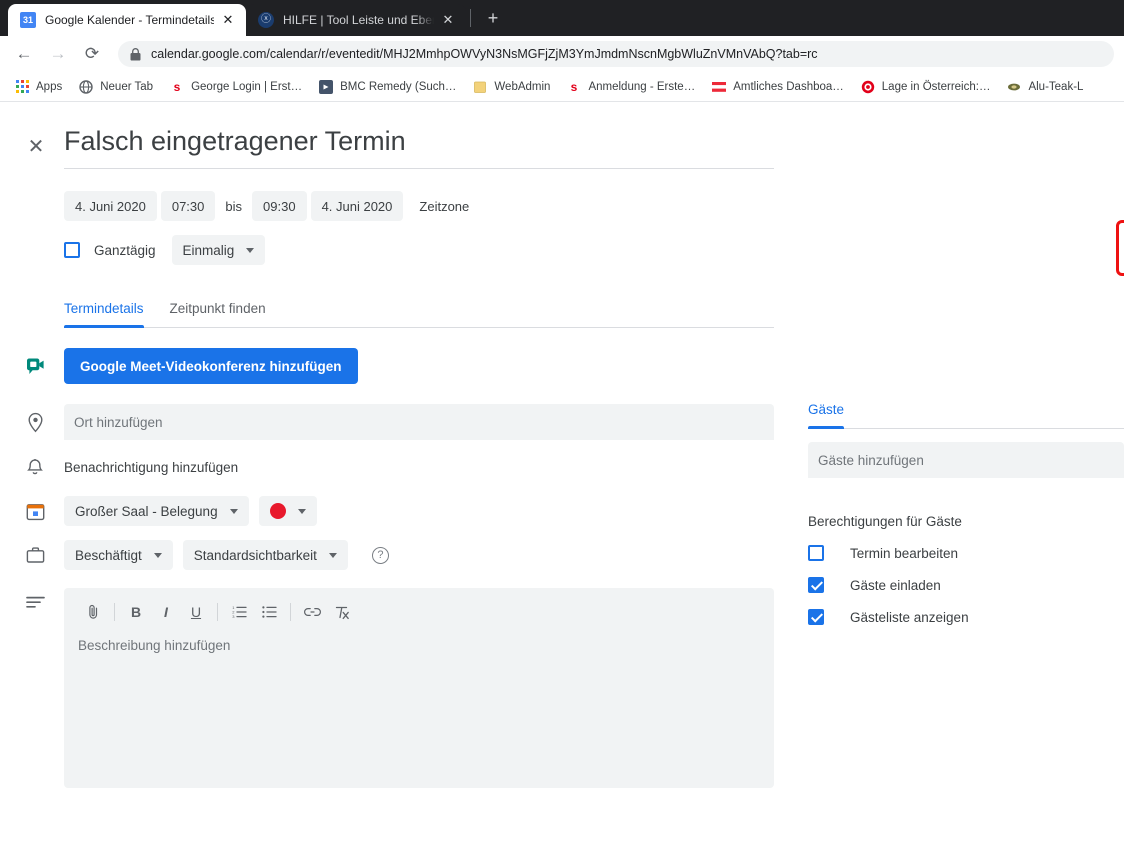 The height and width of the screenshot is (860, 1124). Describe the element at coordinates (573, 366) in the screenshot. I see `meet-row: Google Meet-Videokonferenz hinzufügen` at that location.